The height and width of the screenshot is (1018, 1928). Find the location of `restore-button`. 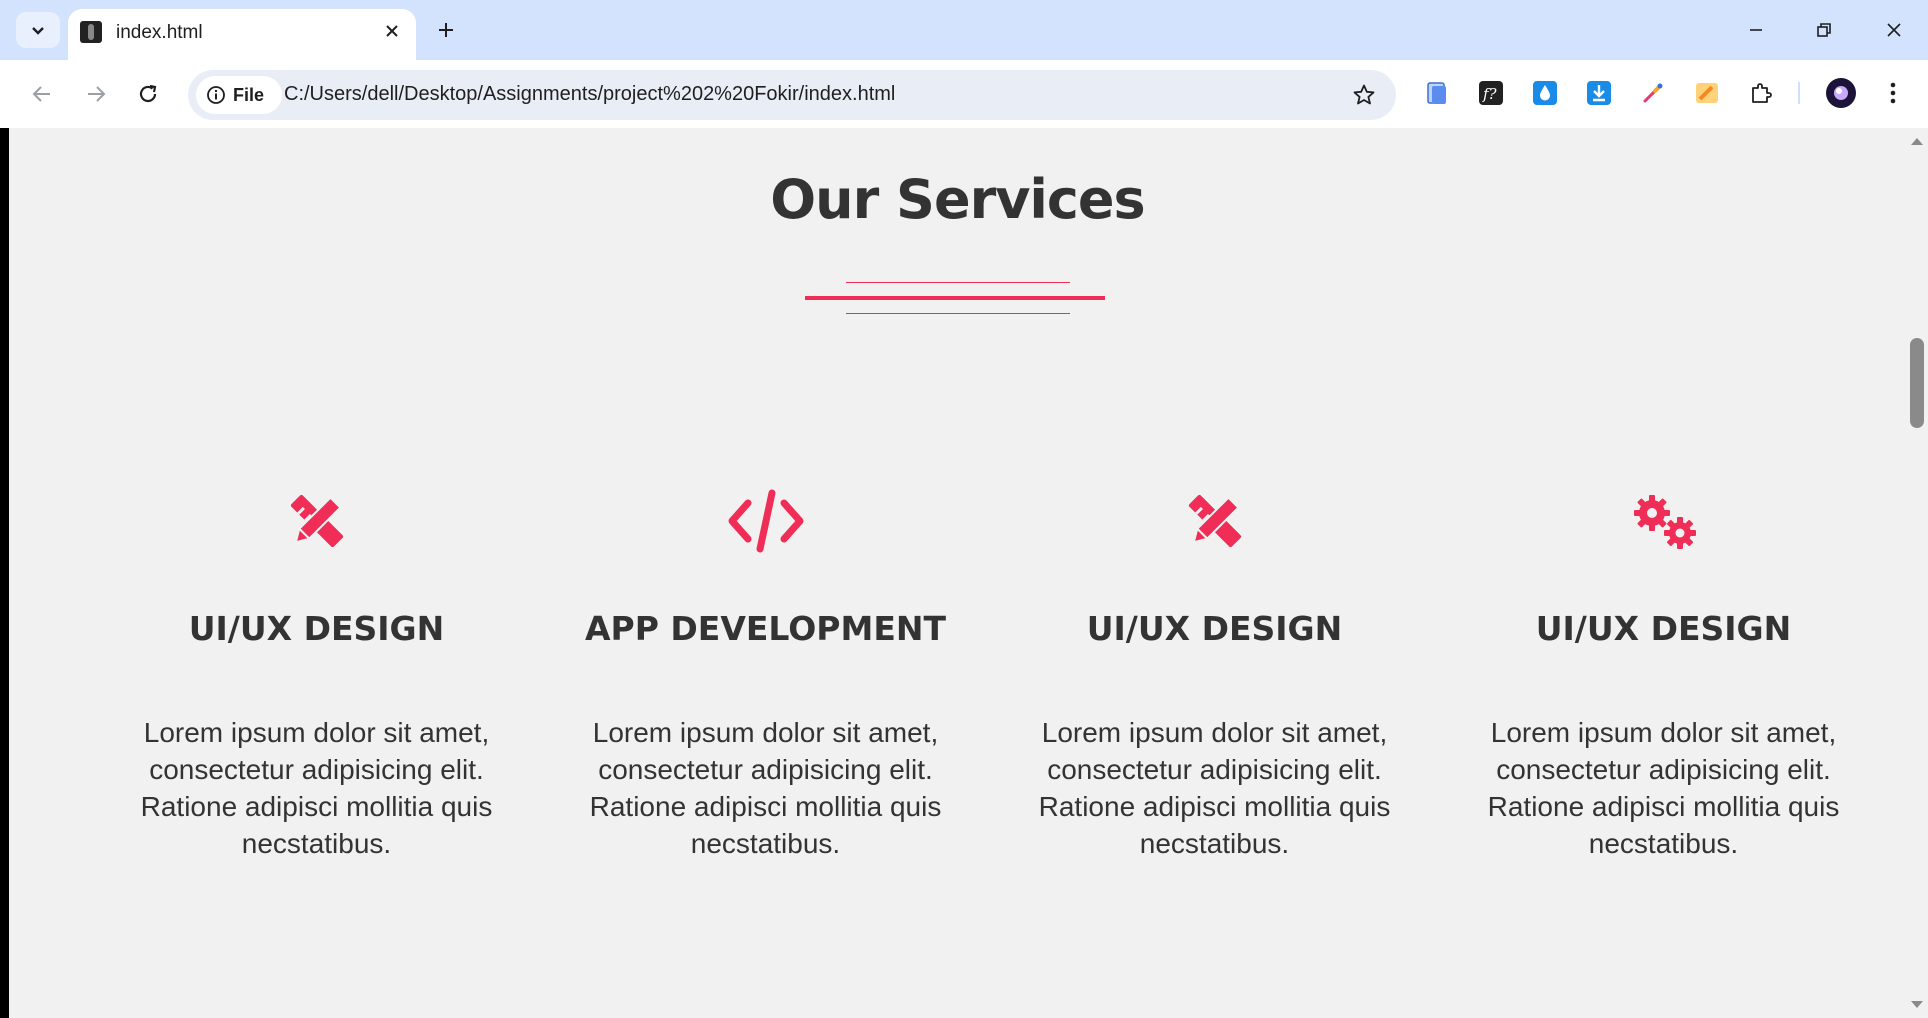

restore-button is located at coordinates (1824, 30).